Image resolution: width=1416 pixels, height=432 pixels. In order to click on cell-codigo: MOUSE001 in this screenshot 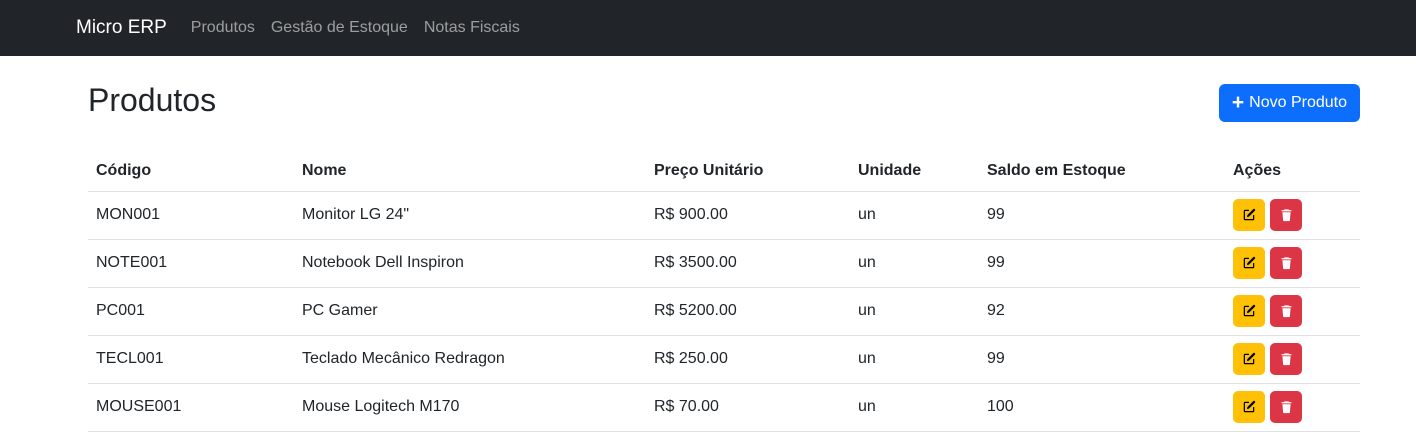, I will do `click(139, 406)`.